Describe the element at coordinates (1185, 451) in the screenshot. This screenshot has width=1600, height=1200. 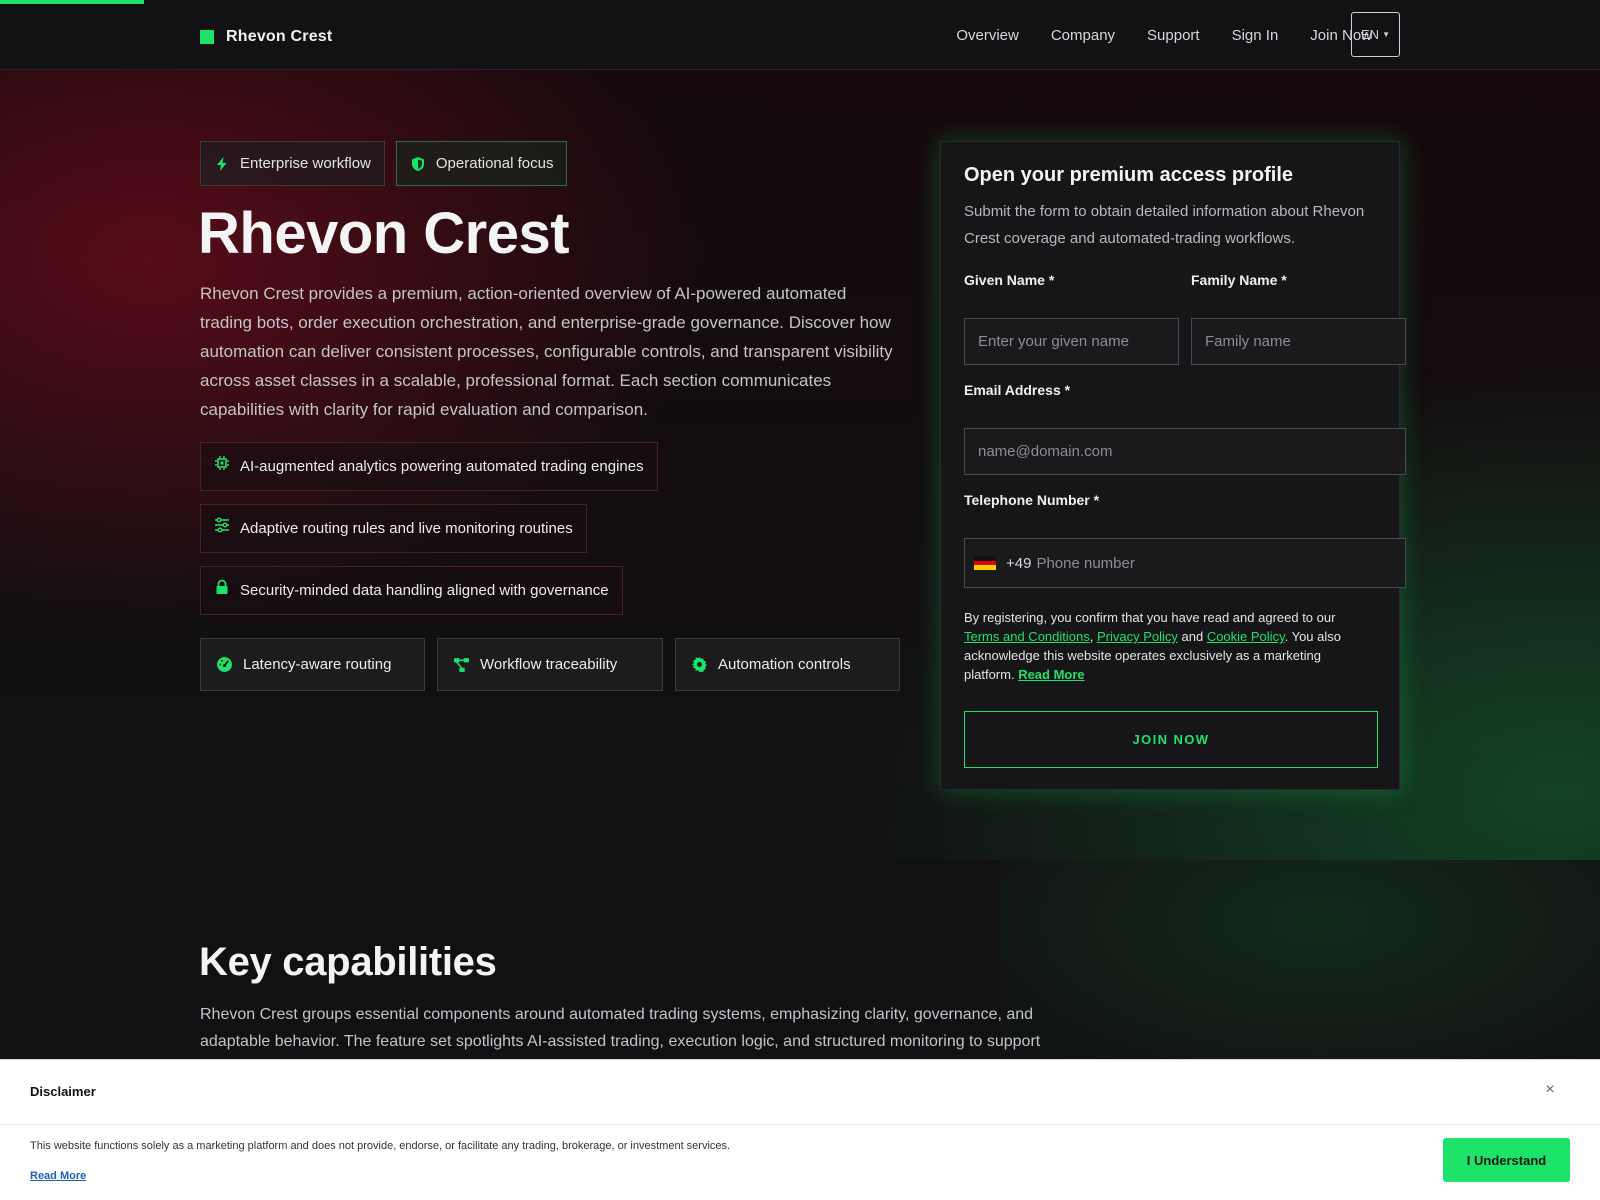
I see `email-input` at that location.